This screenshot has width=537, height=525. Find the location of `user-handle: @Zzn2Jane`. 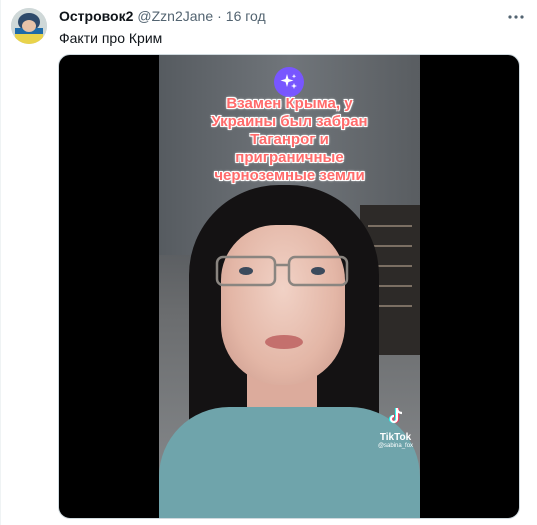

user-handle: @Zzn2Jane is located at coordinates (175, 16).